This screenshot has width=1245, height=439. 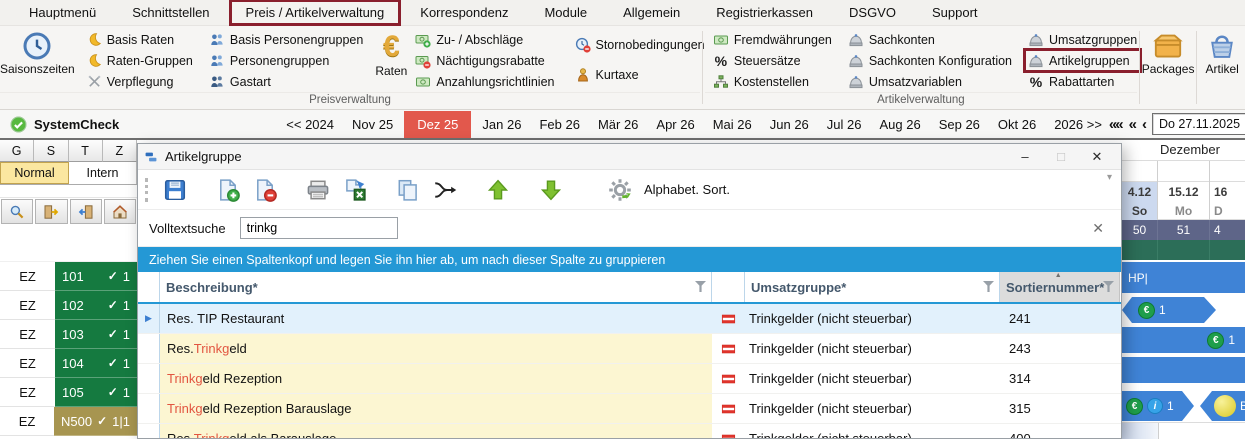 What do you see at coordinates (484, 39) in the screenshot?
I see `ribbon-zu-abschlaege-button: Zu- / Abschläge` at bounding box center [484, 39].